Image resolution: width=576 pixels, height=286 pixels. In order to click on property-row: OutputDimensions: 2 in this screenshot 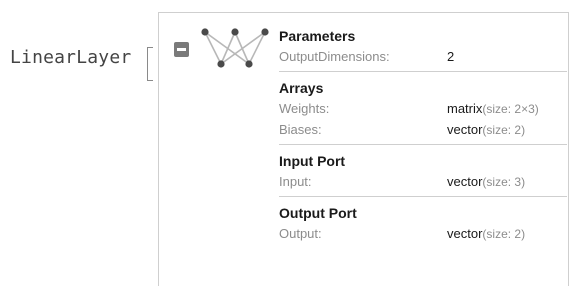, I will do `click(423, 56)`.